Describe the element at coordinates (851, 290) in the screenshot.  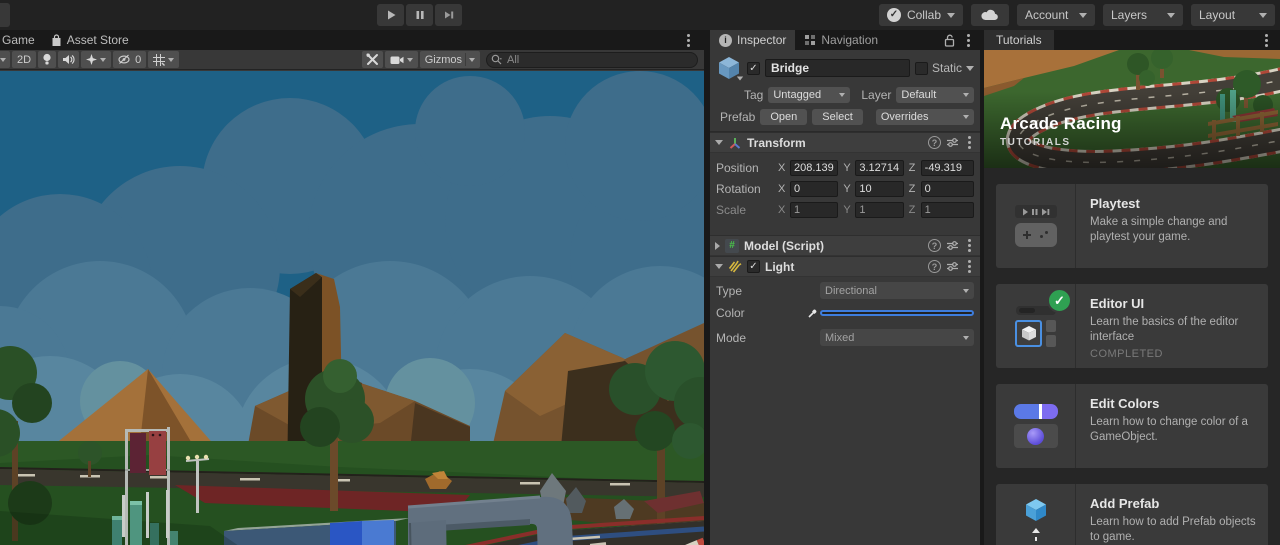
I see `light-type-value: Directional` at that location.